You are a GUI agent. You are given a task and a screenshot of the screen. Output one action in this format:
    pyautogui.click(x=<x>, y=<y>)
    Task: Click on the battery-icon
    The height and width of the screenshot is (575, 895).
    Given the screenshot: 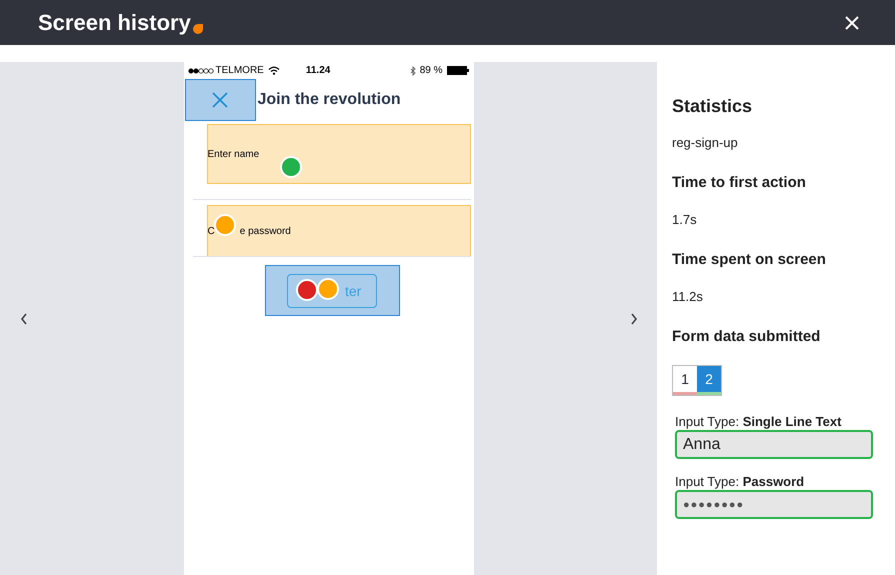 What is the action you would take?
    pyautogui.click(x=458, y=70)
    